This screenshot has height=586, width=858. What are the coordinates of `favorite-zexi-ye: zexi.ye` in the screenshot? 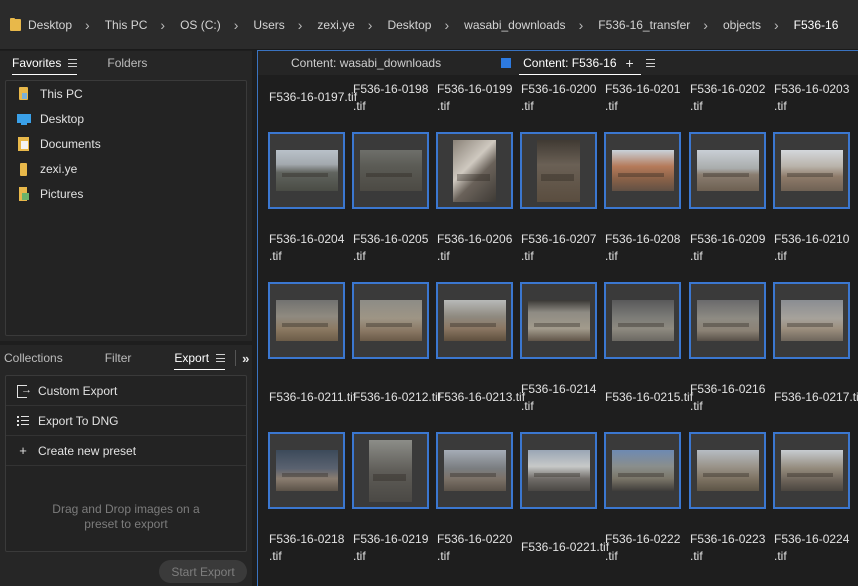 It's located at (126, 168).